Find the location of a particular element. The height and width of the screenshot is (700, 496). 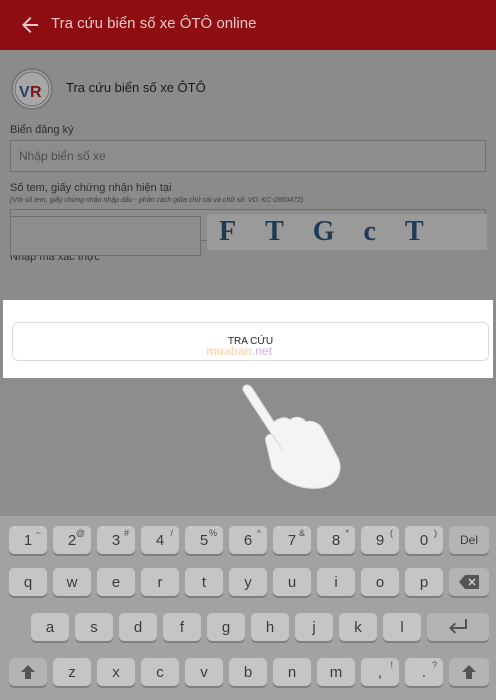

shift-key-right is located at coordinates (469, 672).